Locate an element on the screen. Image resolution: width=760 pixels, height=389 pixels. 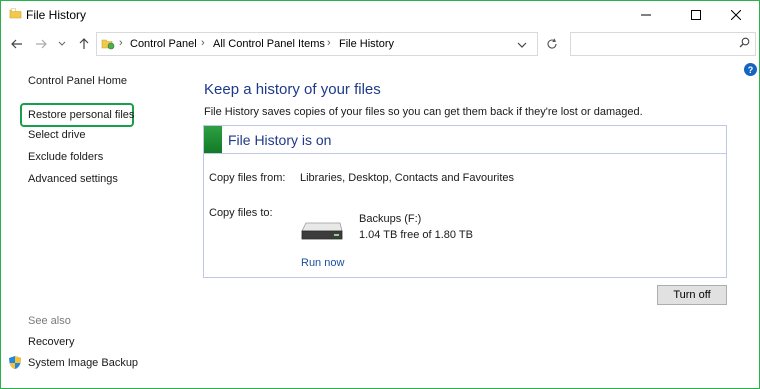
help-icon: ? is located at coordinates (750, 69).